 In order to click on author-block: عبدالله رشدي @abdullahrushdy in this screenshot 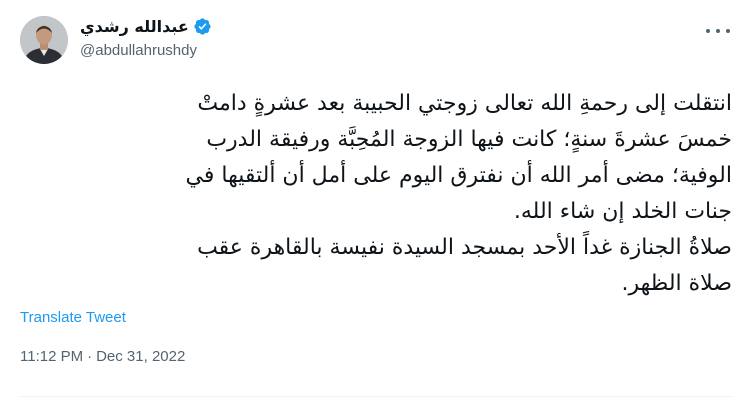, I will do `click(146, 36)`.